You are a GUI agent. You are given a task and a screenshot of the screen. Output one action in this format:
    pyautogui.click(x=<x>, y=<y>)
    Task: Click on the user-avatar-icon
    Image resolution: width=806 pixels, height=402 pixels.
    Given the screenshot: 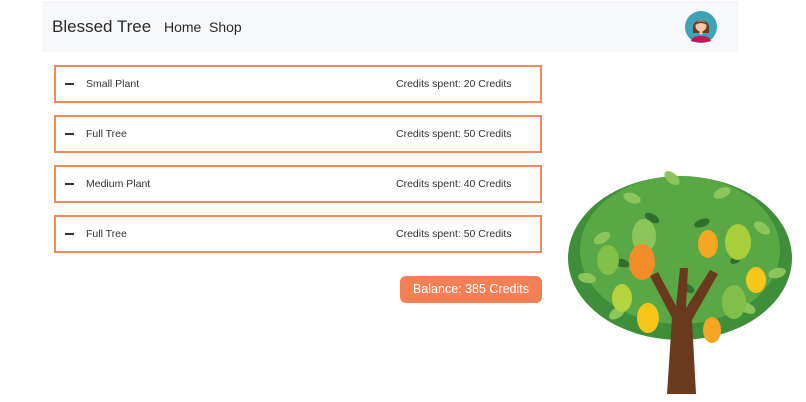 What is the action you would take?
    pyautogui.click(x=701, y=27)
    